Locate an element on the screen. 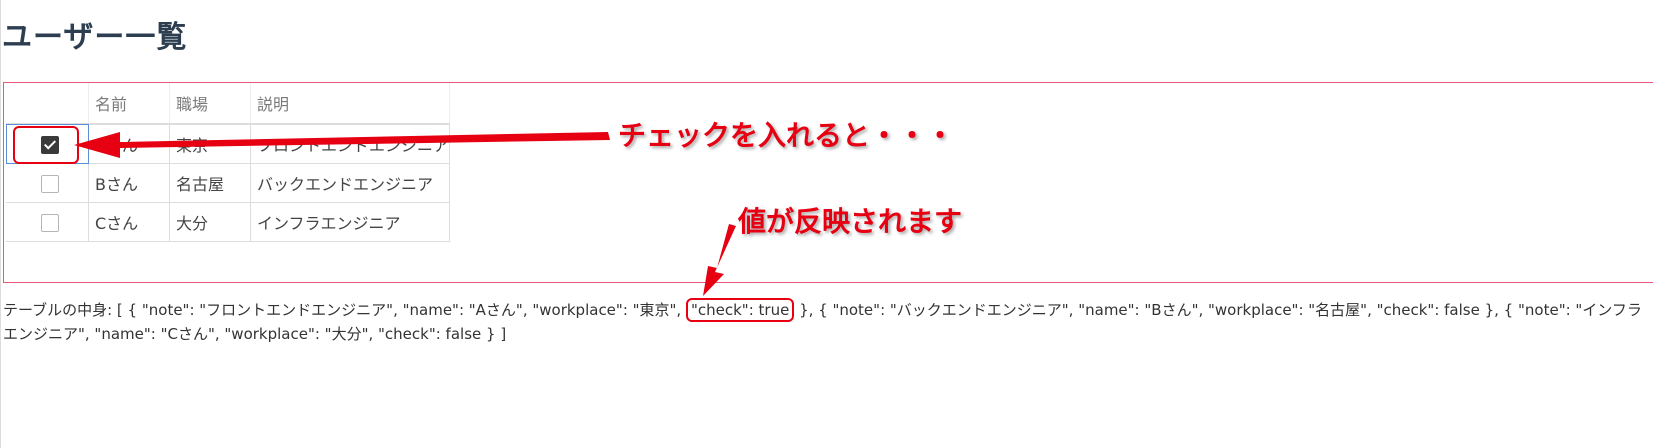  arrow-to-checkbox is located at coordinates (342, 145).